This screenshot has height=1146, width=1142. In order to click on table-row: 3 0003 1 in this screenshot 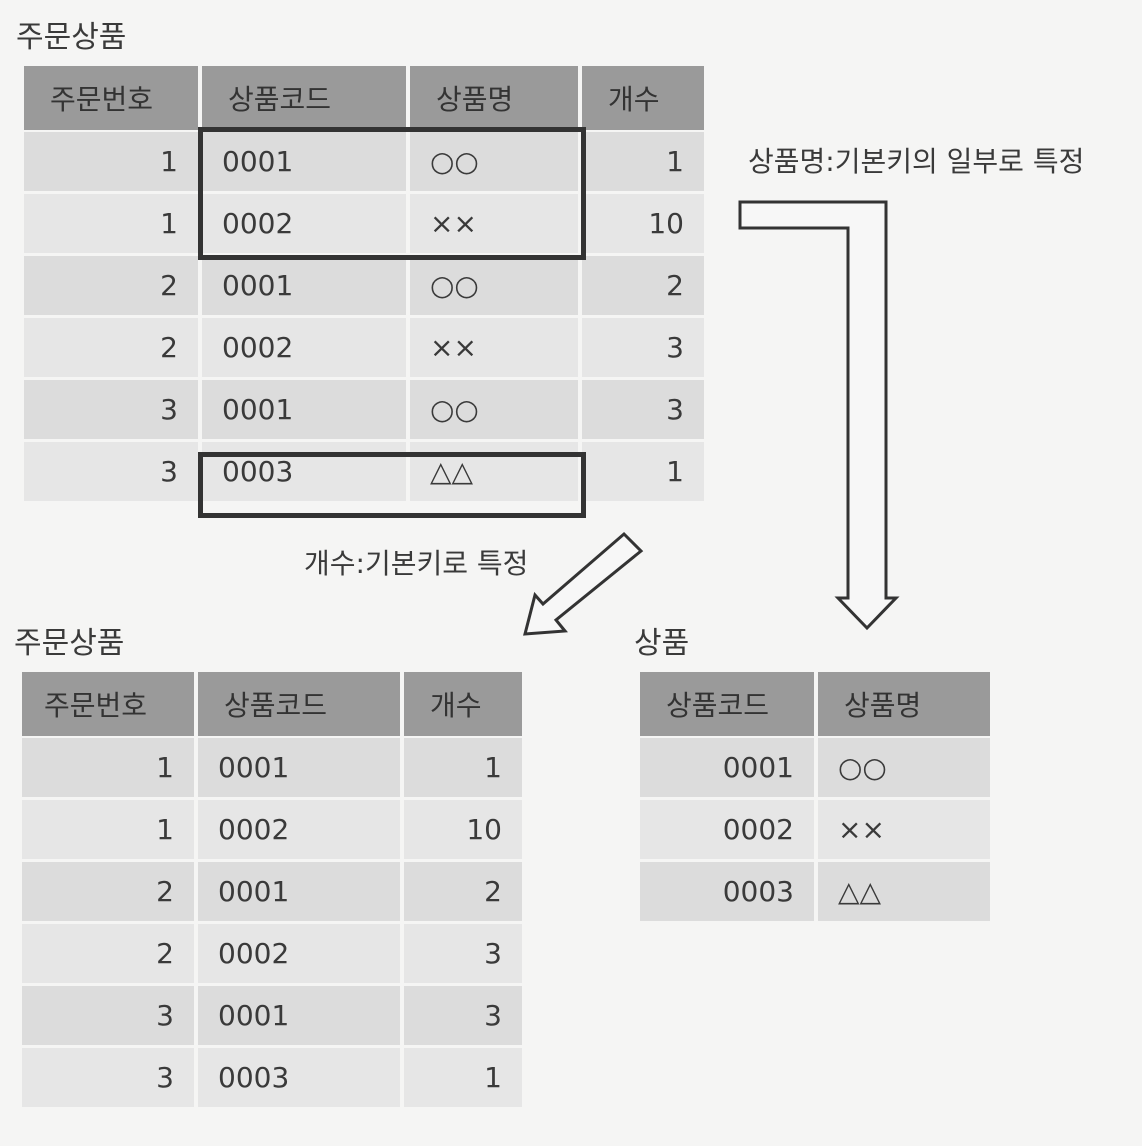, I will do `click(272, 1079)`.